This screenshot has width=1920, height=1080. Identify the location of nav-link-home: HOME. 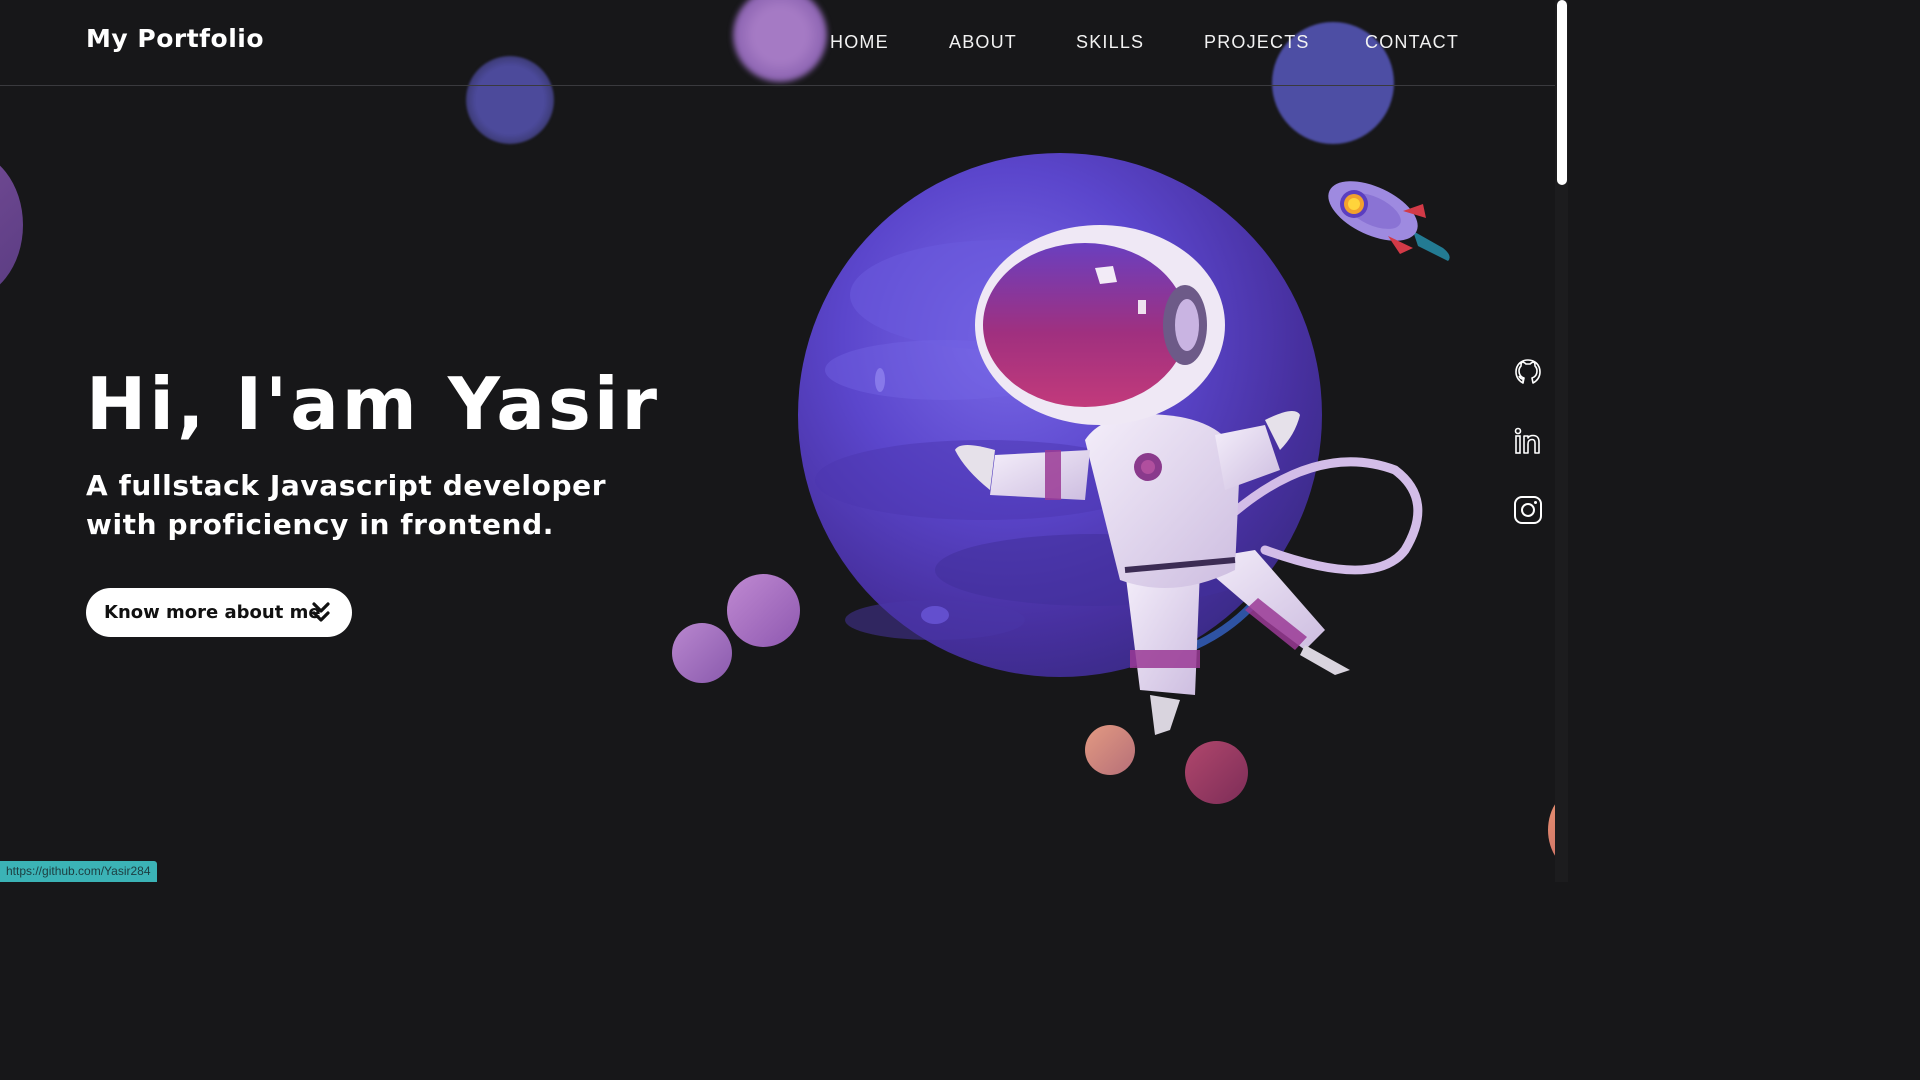
(859, 42).